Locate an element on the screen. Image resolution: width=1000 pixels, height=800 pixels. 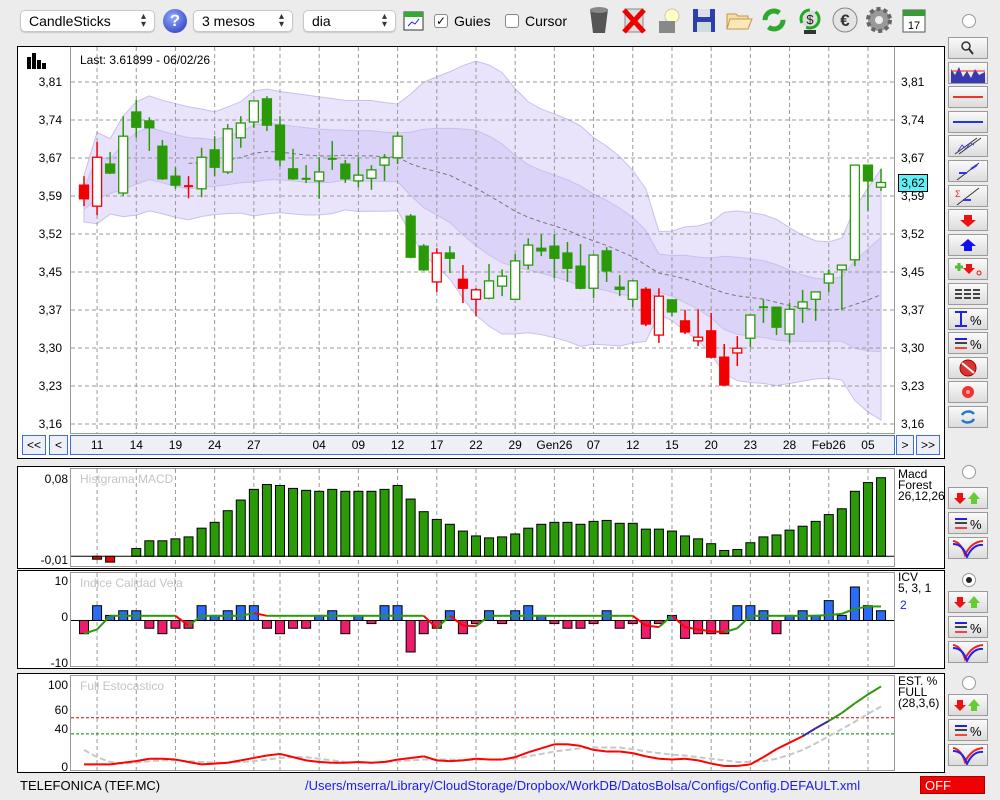
help-icon: ? is located at coordinates (175, 21).